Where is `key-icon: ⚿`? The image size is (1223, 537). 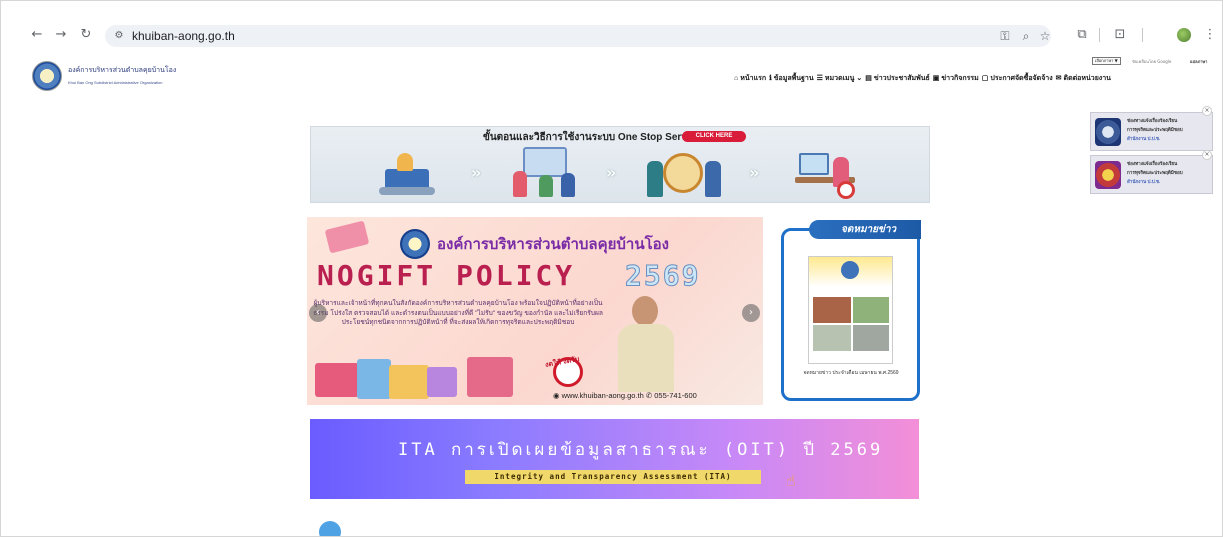
key-icon: ⚿ is located at coordinates (1005, 36).